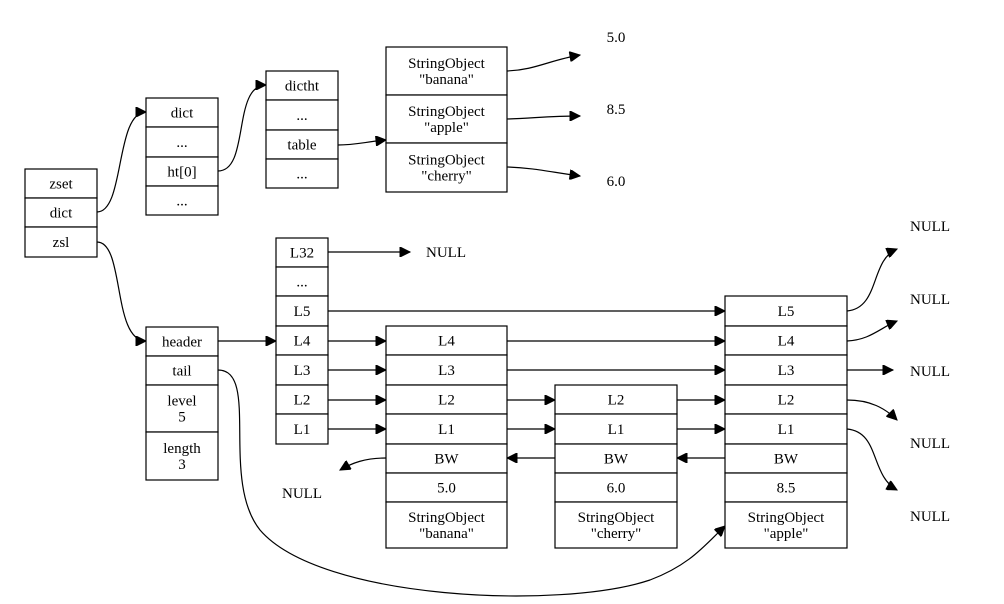 This screenshot has height=604, width=1004. Describe the element at coordinates (616, 182) in the screenshot. I see `score-cherry: 6.0` at that location.